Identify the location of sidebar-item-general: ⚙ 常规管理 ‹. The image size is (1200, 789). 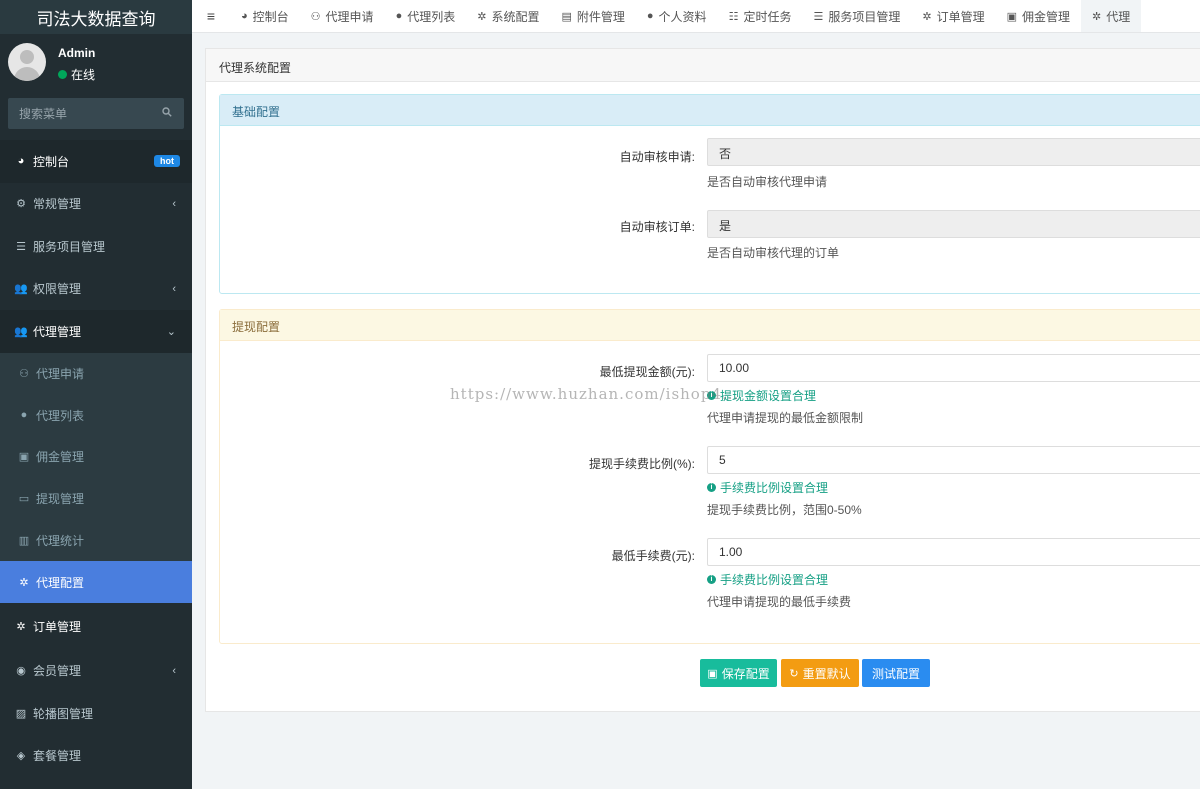
(96, 204).